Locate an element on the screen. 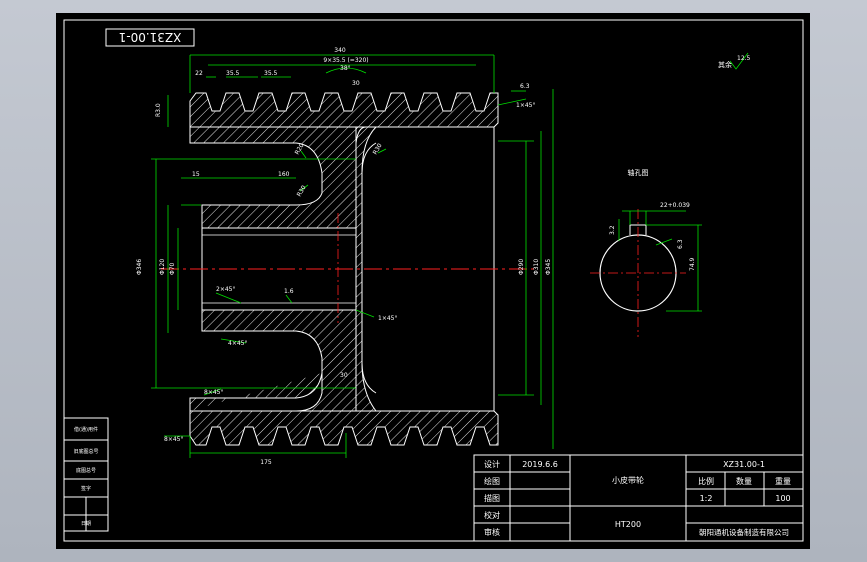 The height and width of the screenshot is (562, 867). dim-web: 30 is located at coordinates (344, 375).